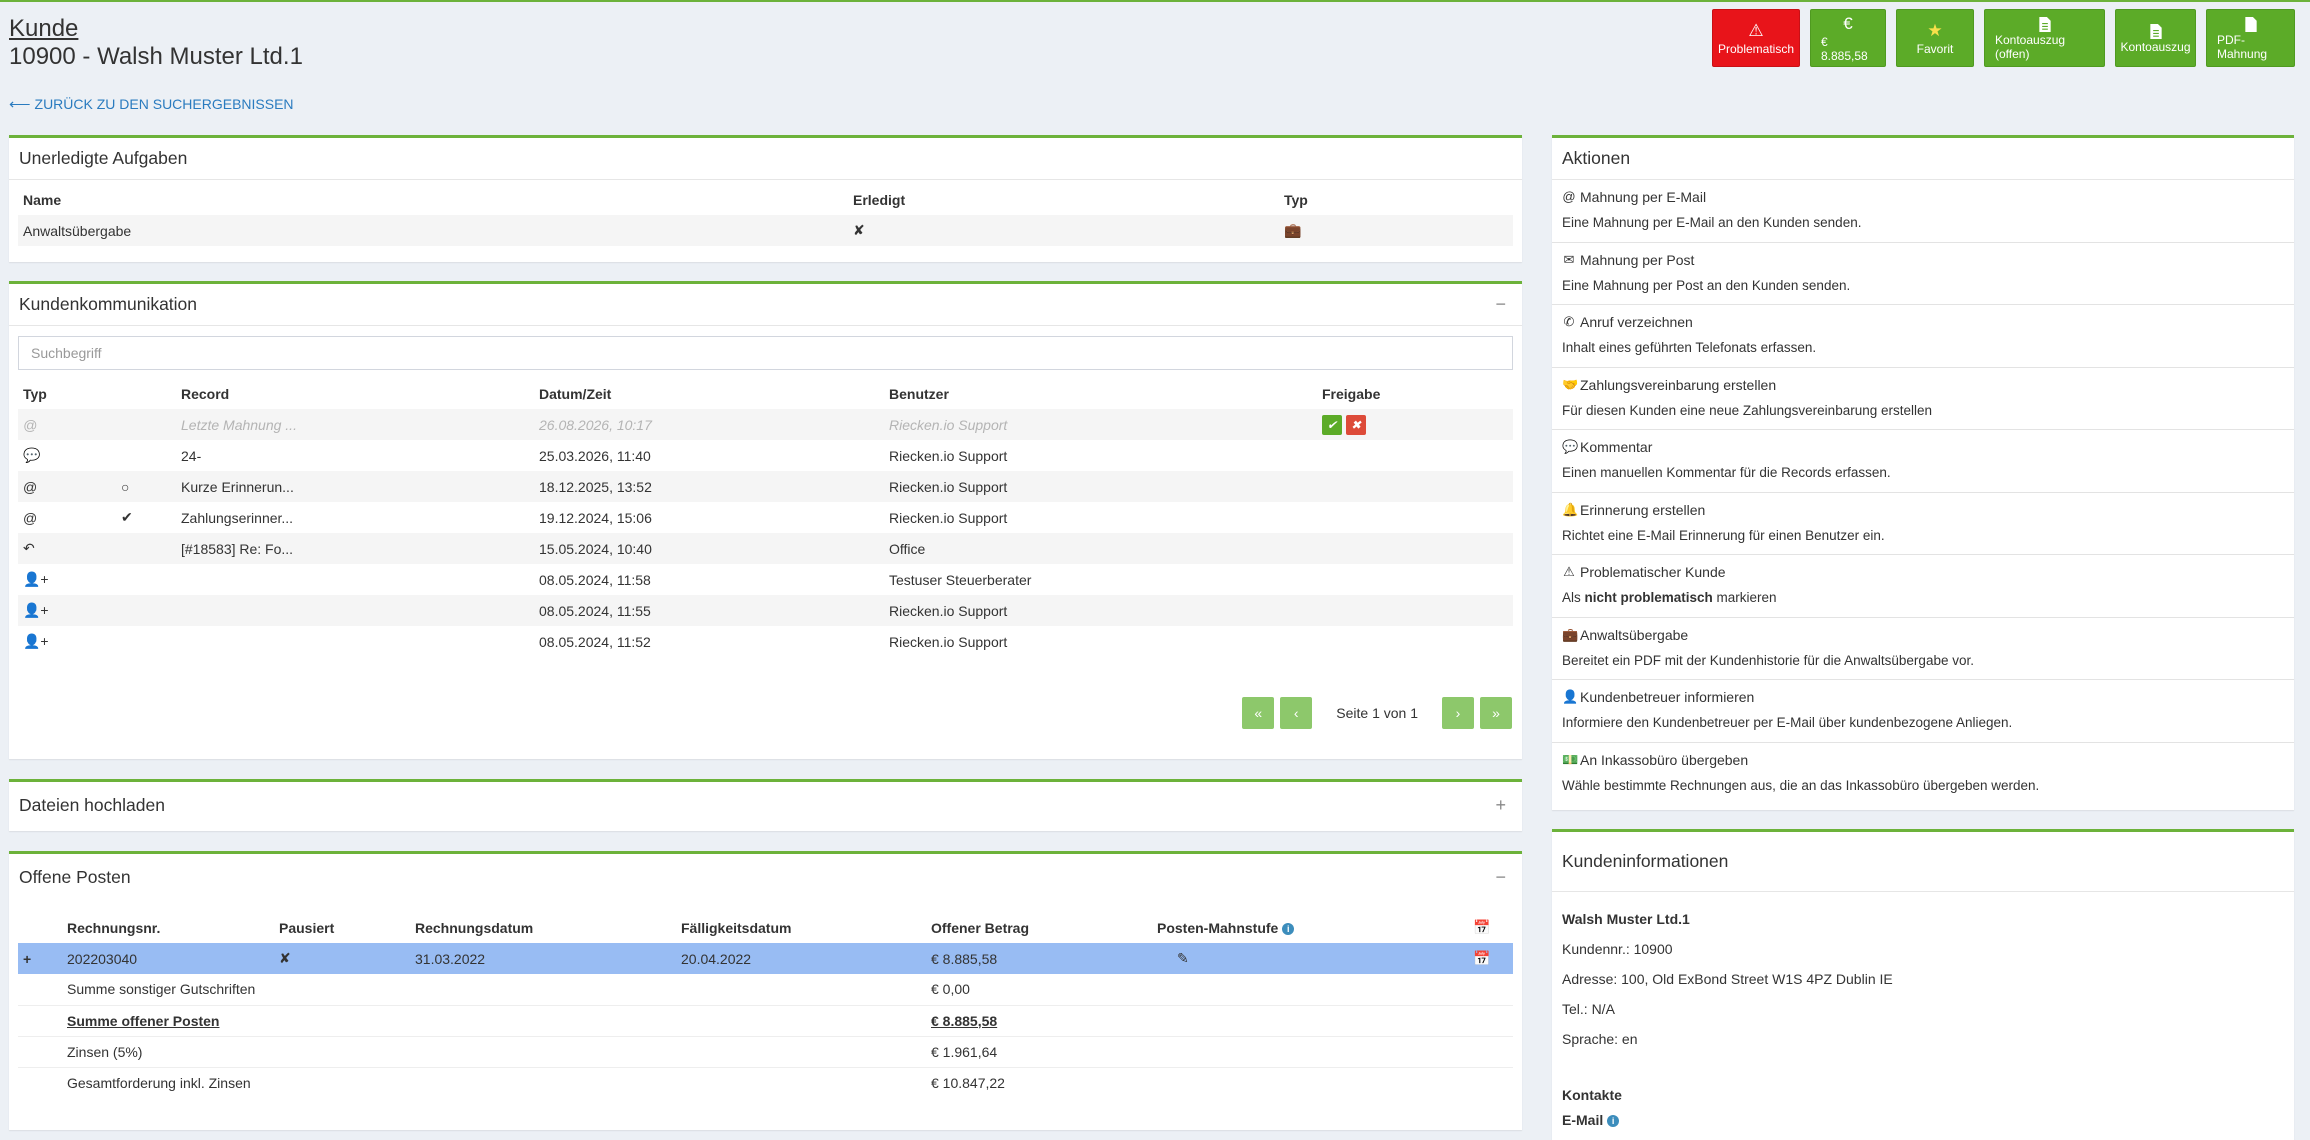  Describe the element at coordinates (40, 958) in the screenshot. I see `expand-row-button: +` at that location.